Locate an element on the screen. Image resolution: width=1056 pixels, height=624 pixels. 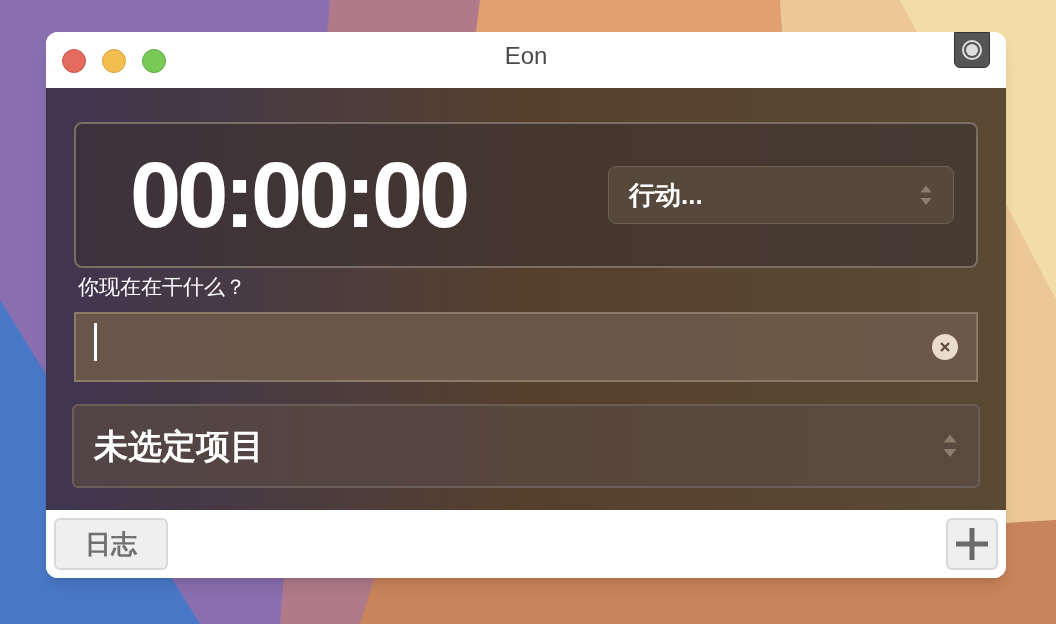
activity-field is located at coordinates (526, 347).